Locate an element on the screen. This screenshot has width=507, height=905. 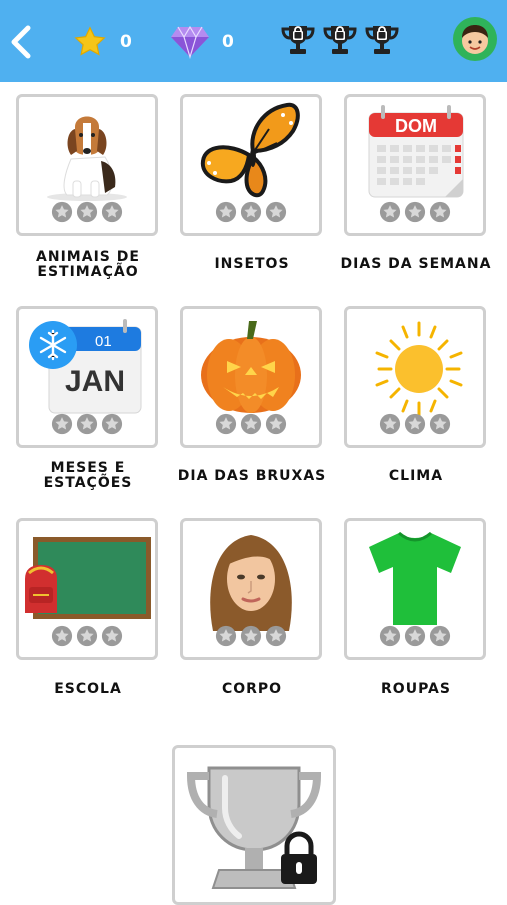
category-card-corpo is located at coordinates (251, 589).